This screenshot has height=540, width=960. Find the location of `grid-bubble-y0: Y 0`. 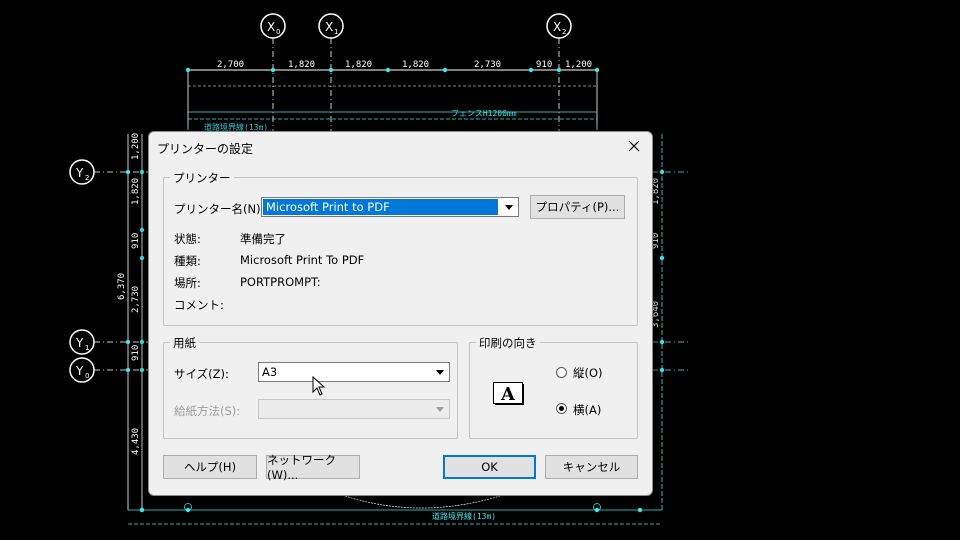

grid-bubble-y0: Y 0 is located at coordinates (82, 370).